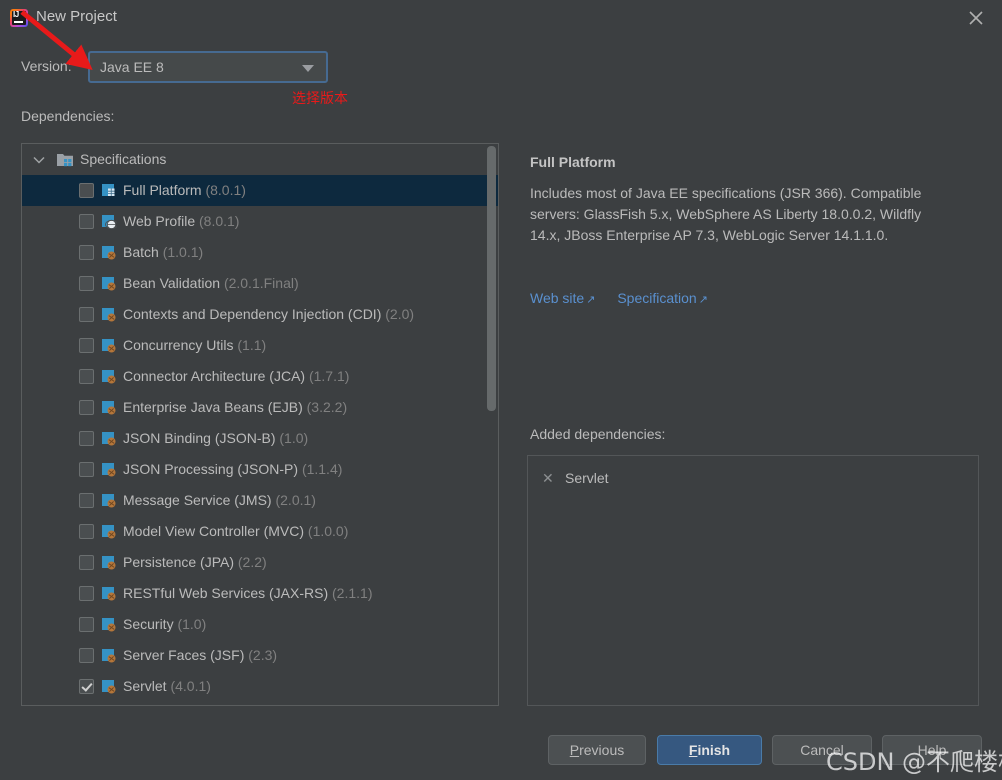 This screenshot has width=1002, height=780. I want to click on tree-row: Bean Validation (2.0.1.Final), so click(260, 283).